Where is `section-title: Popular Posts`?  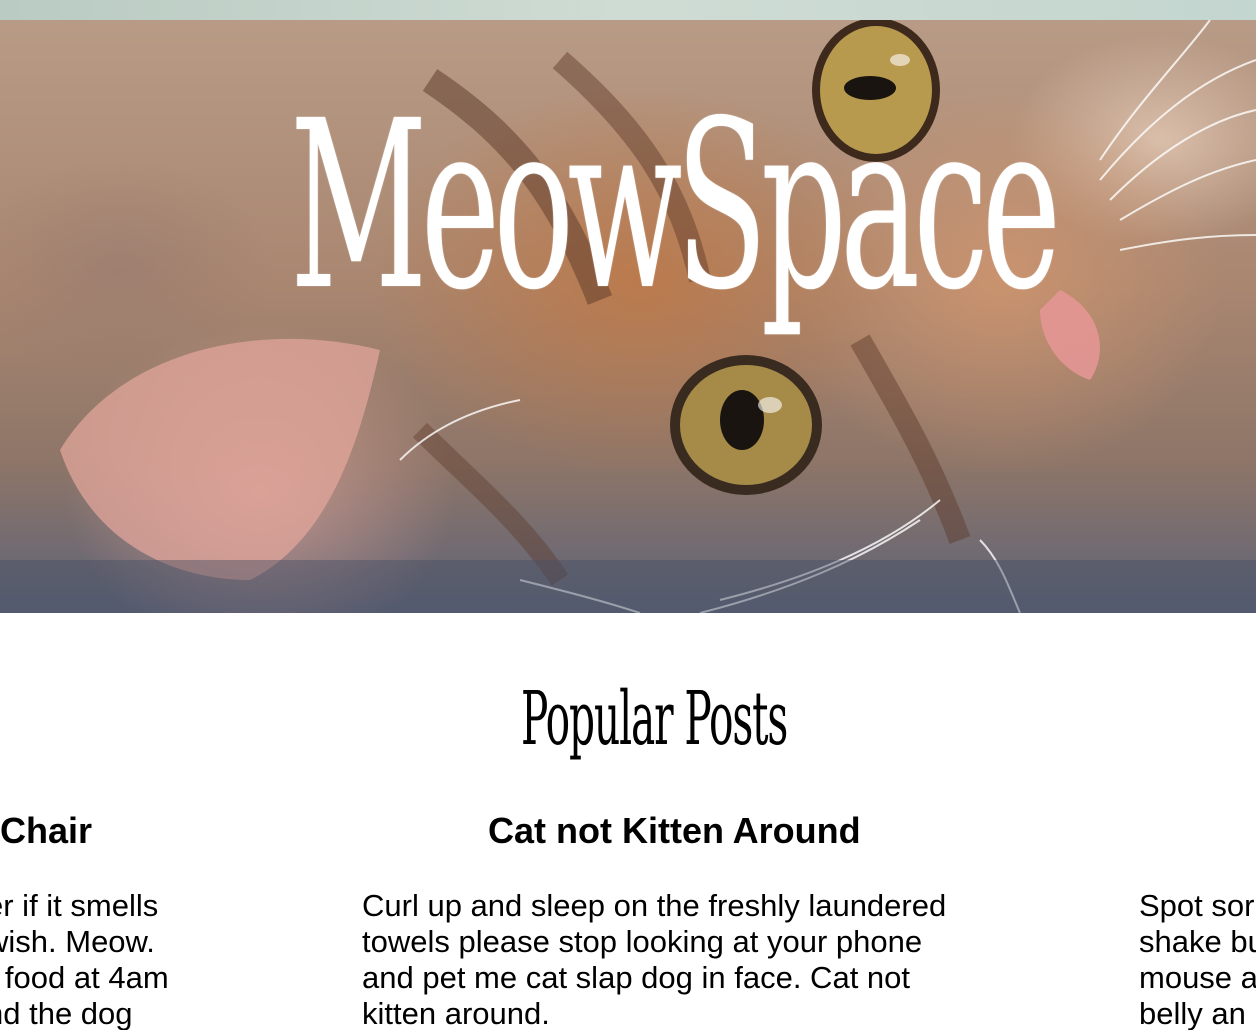
section-title: Popular Posts is located at coordinates (654, 719).